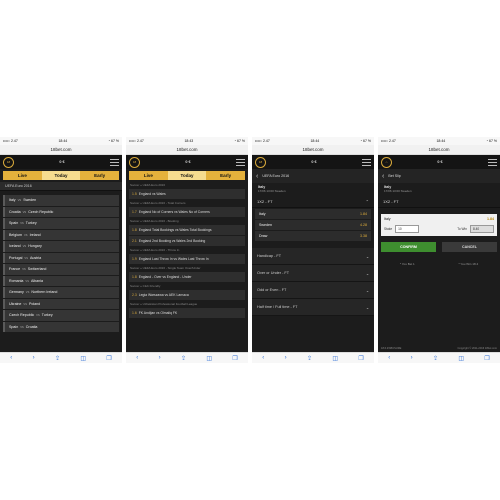 The height and width of the screenshot is (500, 500). I want to click on market-row: 2.3 Legia Warszawa vs AEK Larnaca, so click(187, 295).